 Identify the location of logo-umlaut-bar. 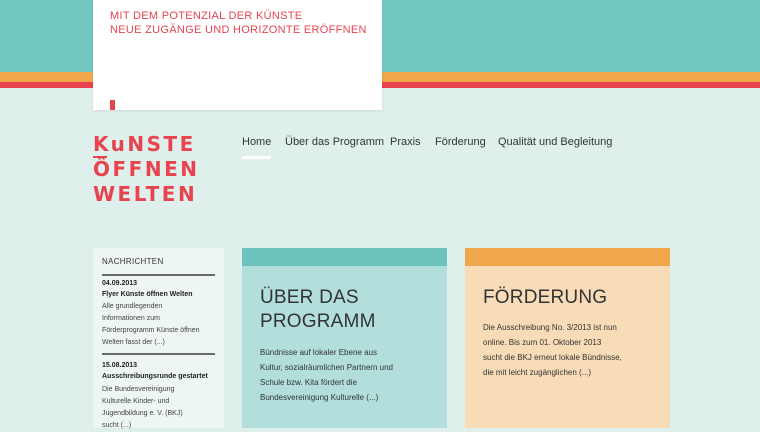
(100, 157).